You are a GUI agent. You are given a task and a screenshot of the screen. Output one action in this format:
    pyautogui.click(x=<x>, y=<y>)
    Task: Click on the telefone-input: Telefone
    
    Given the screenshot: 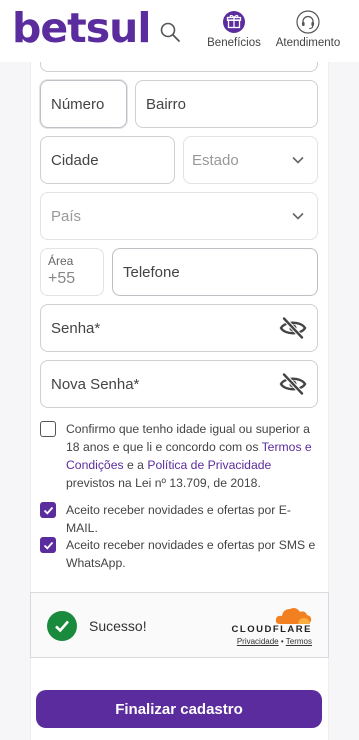 What is the action you would take?
    pyautogui.click(x=215, y=272)
    